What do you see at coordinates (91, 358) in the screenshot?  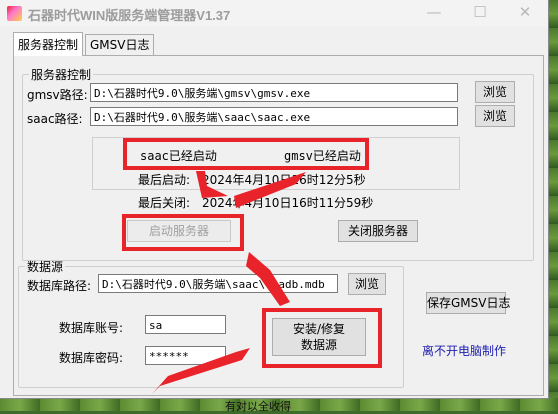 I see `db-password-label: 数据库密码:` at bounding box center [91, 358].